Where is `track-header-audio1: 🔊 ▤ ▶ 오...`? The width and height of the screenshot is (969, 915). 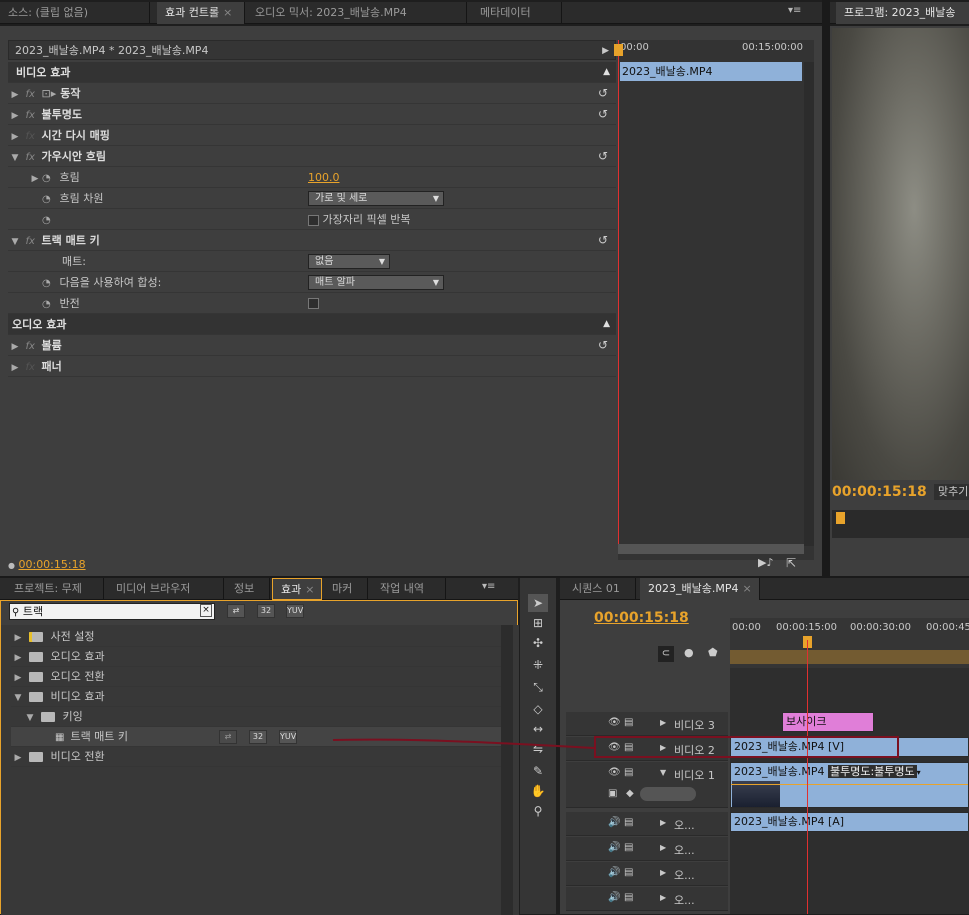
track-header-audio1: 🔊 ▤ ▶ 오... is located at coordinates (647, 824).